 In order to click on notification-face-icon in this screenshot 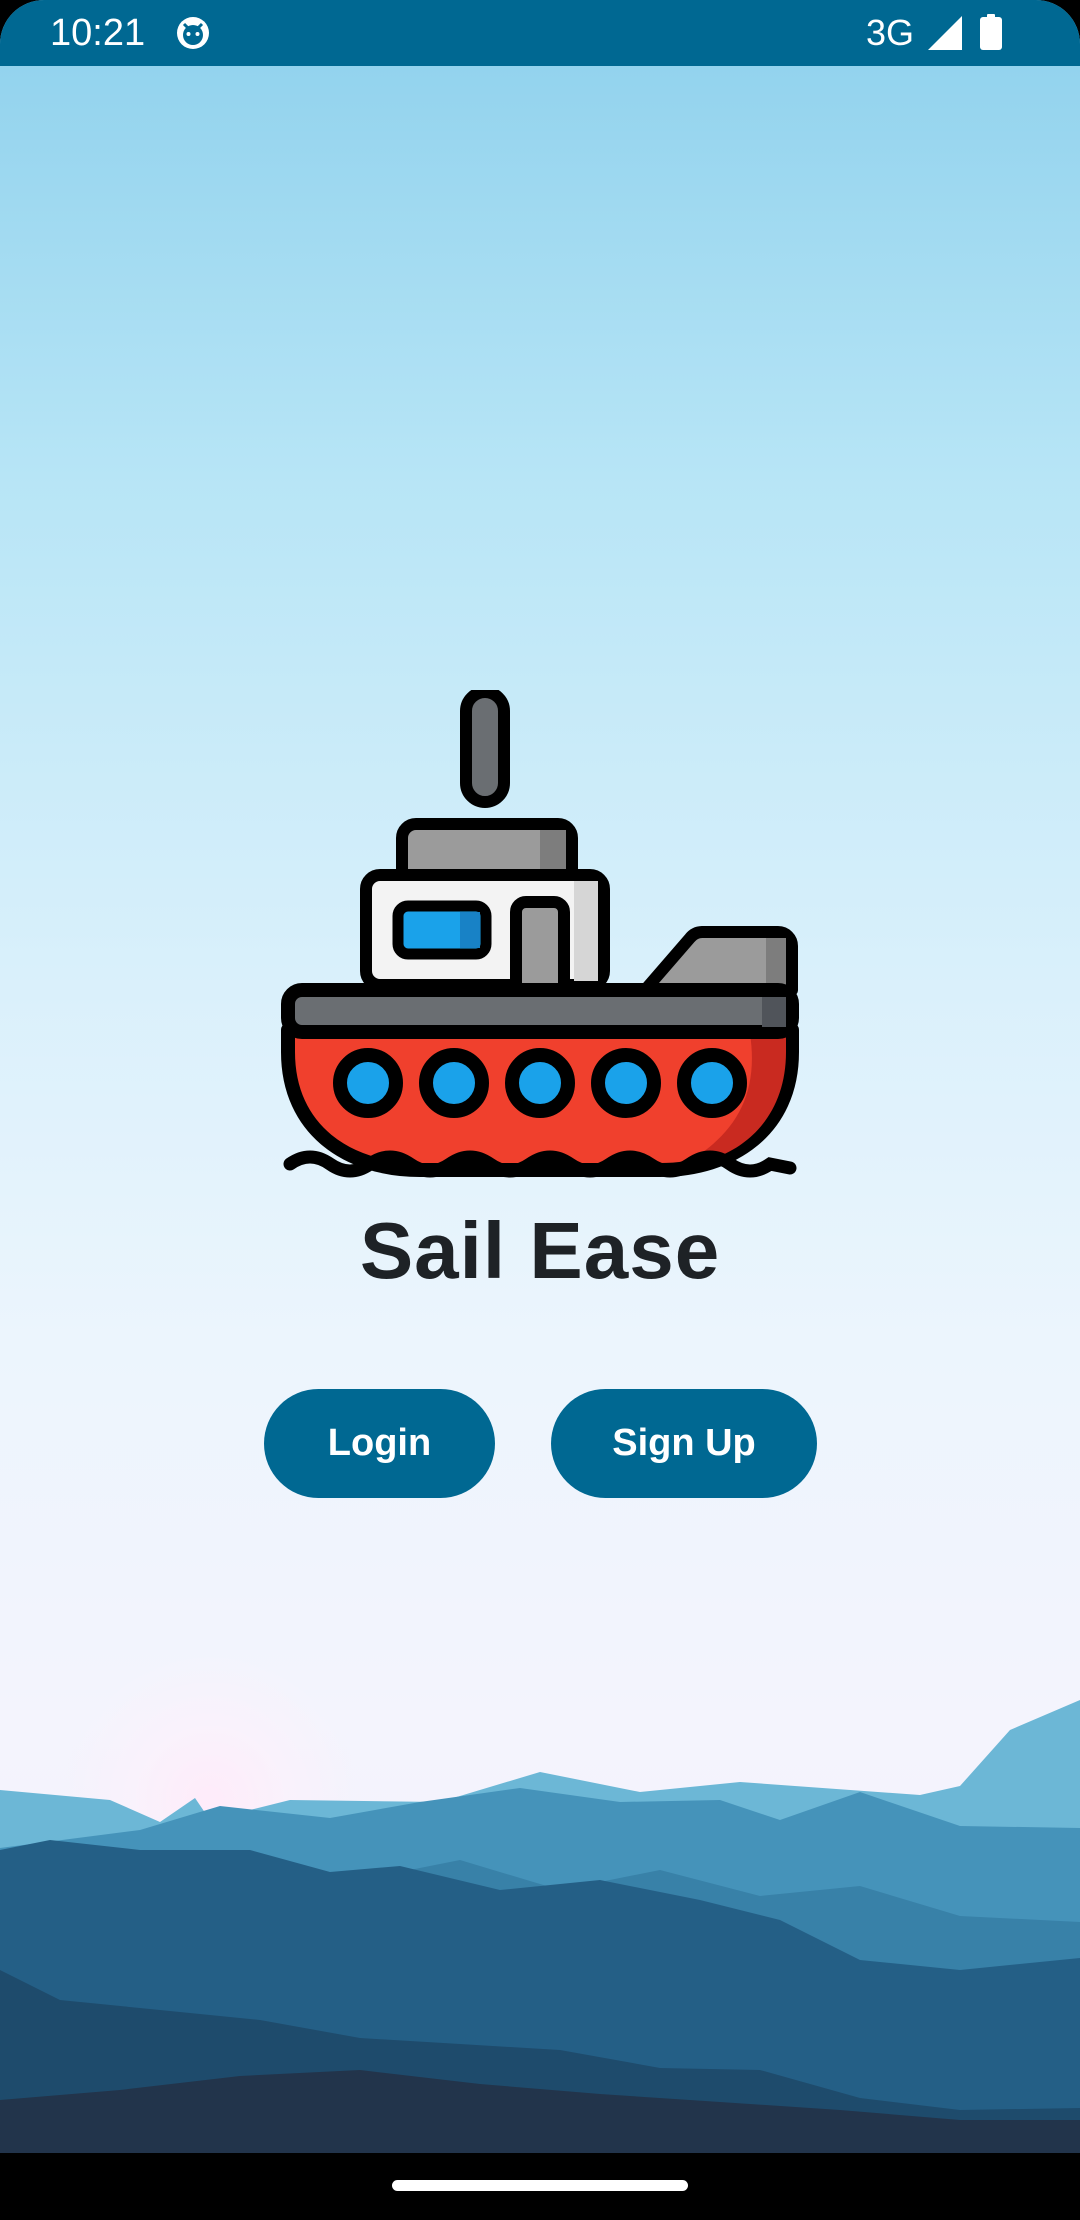, I will do `click(193, 35)`.